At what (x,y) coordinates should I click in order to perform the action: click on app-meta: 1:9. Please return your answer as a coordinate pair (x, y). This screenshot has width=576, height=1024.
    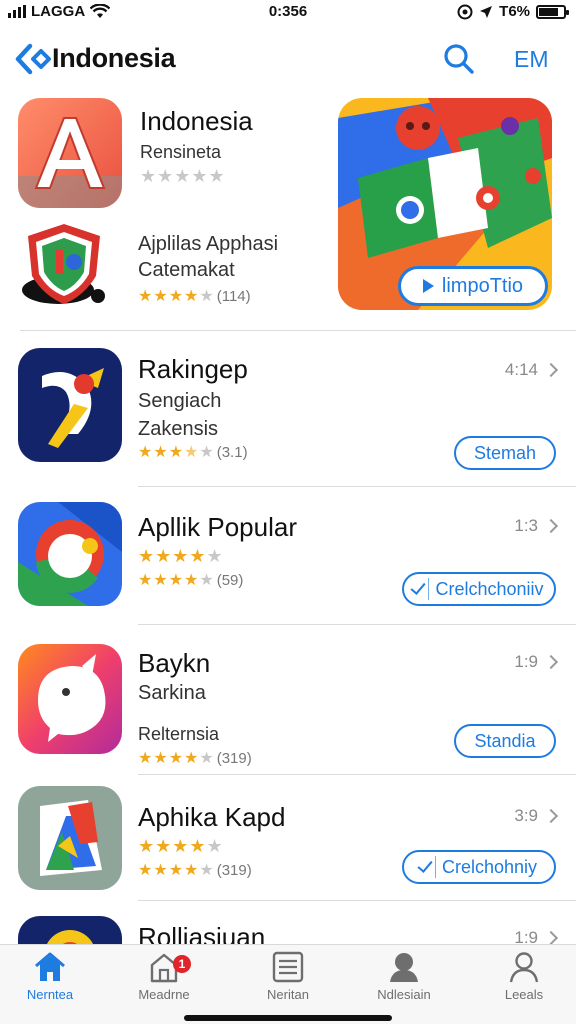
    Looking at the image, I should click on (536, 662).